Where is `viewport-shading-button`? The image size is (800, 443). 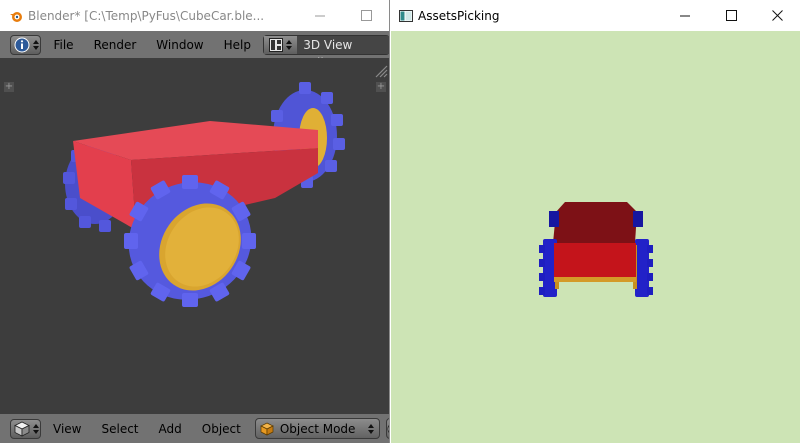 viewport-shading-button is located at coordinates (387, 428).